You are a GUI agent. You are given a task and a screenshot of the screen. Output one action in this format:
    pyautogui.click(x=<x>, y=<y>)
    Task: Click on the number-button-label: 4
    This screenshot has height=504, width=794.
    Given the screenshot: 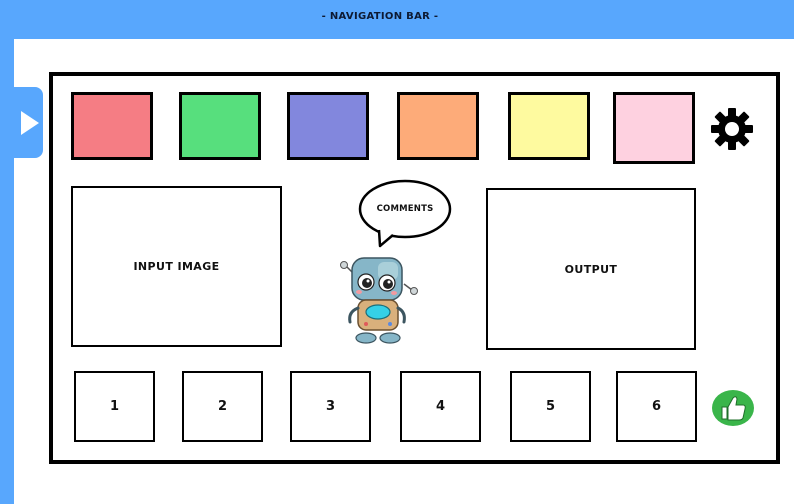 What is the action you would take?
    pyautogui.click(x=440, y=406)
    